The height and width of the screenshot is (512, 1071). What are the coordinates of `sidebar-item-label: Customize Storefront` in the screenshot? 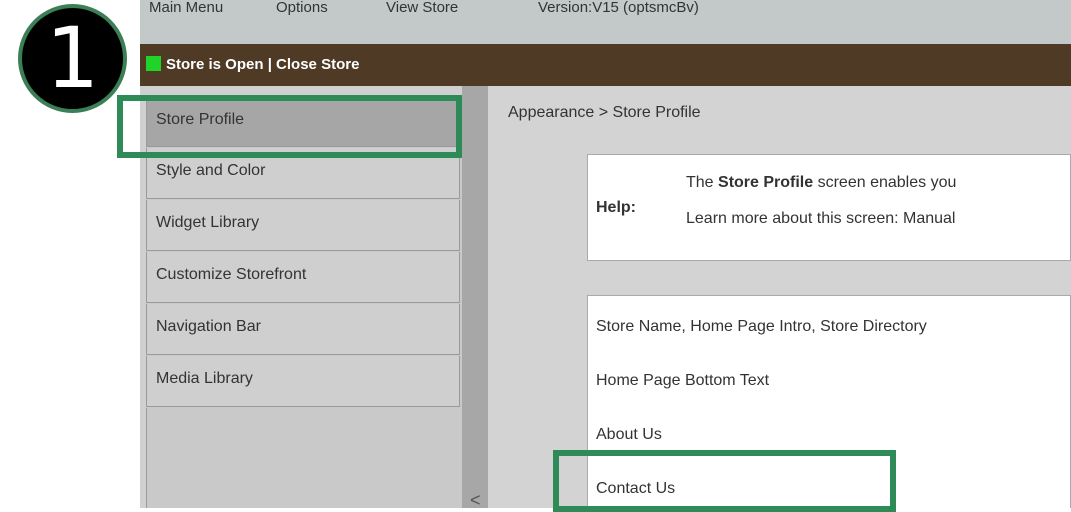 It's located at (231, 274).